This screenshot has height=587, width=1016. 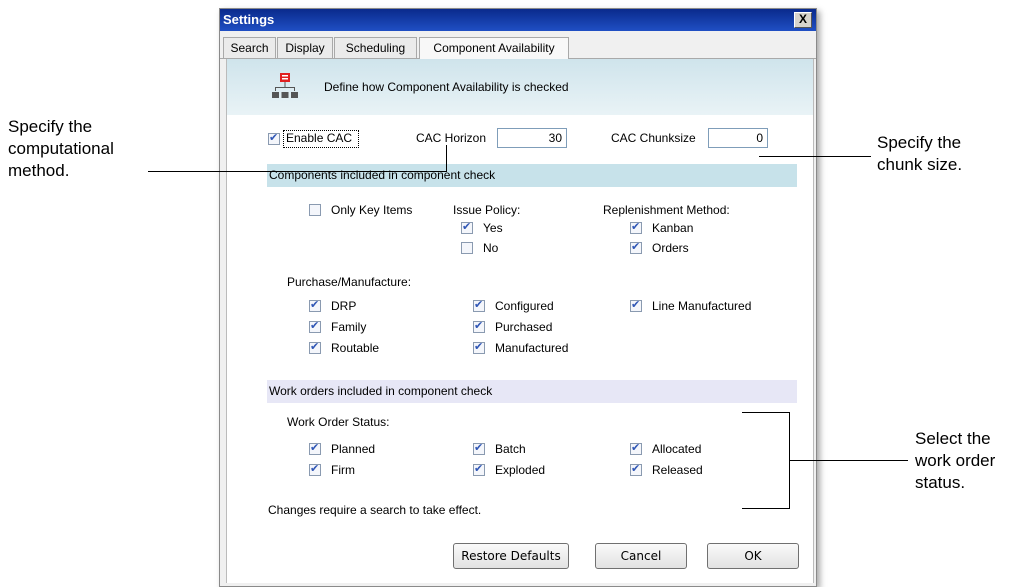 What do you see at coordinates (315, 448) in the screenshot?
I see `planned-checkbox` at bounding box center [315, 448].